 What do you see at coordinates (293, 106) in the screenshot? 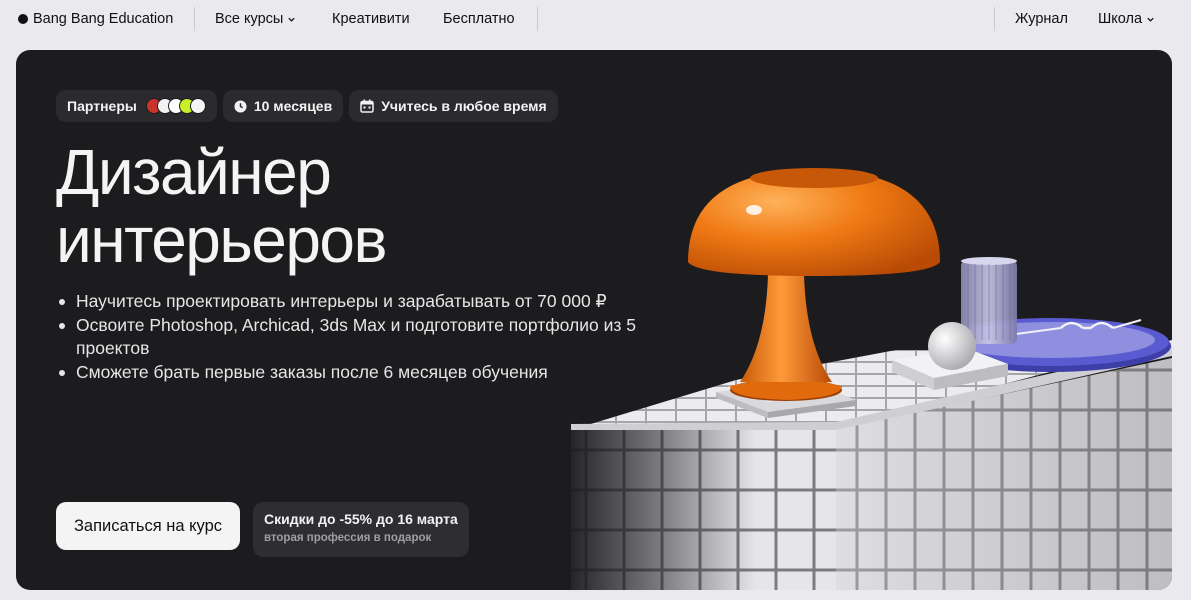
I see `duration-label: 10 месяцев` at bounding box center [293, 106].